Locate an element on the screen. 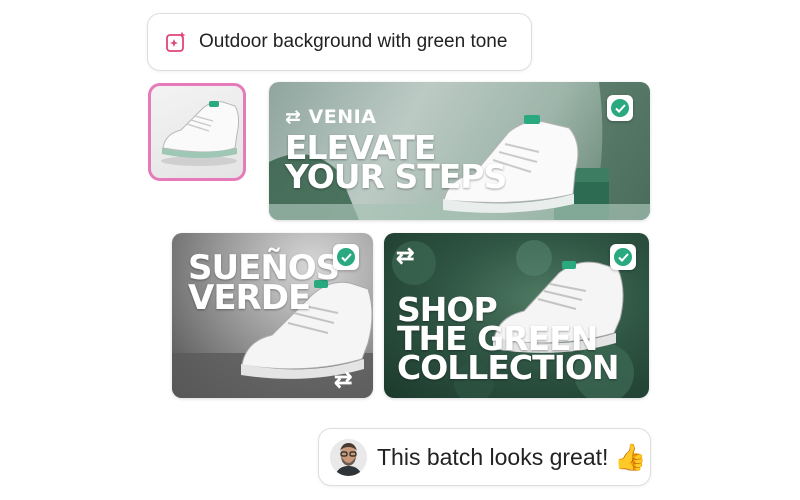 The width and height of the screenshot is (800, 500). brand-name: VENIA is located at coordinates (342, 117).